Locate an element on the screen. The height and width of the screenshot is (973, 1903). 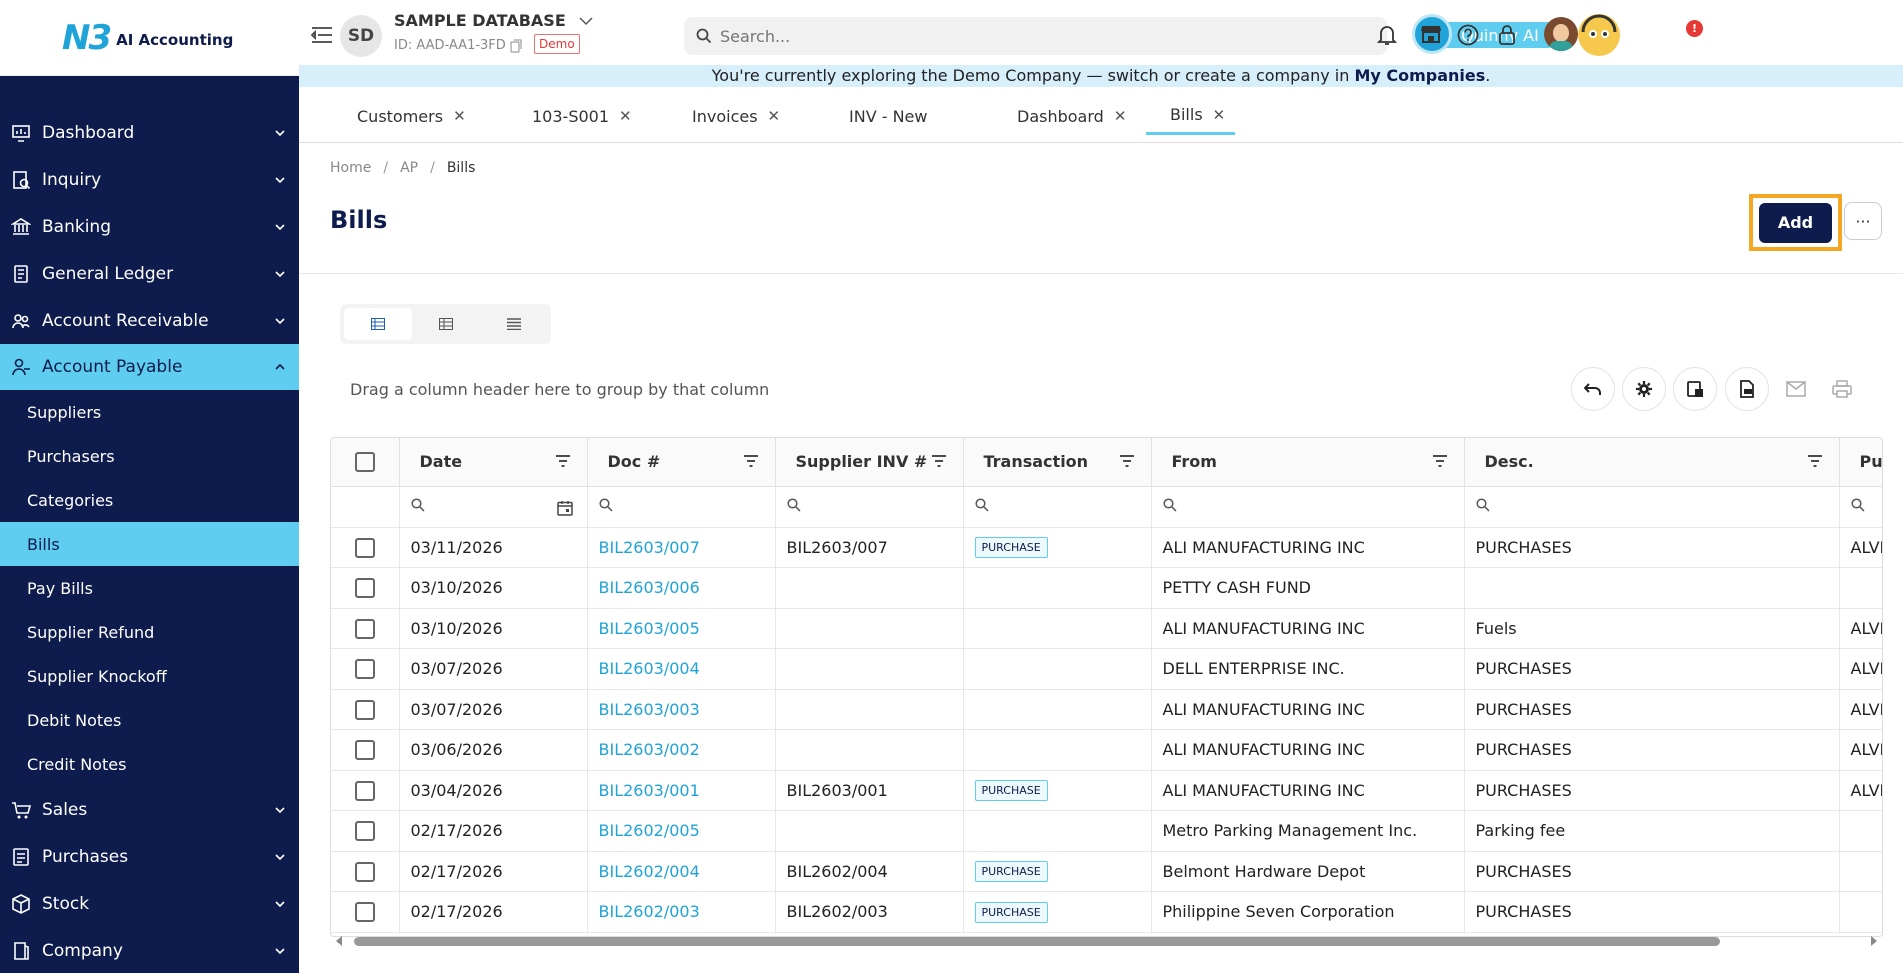
tab-bills: Bills ✕ is located at coordinates (1191, 116).